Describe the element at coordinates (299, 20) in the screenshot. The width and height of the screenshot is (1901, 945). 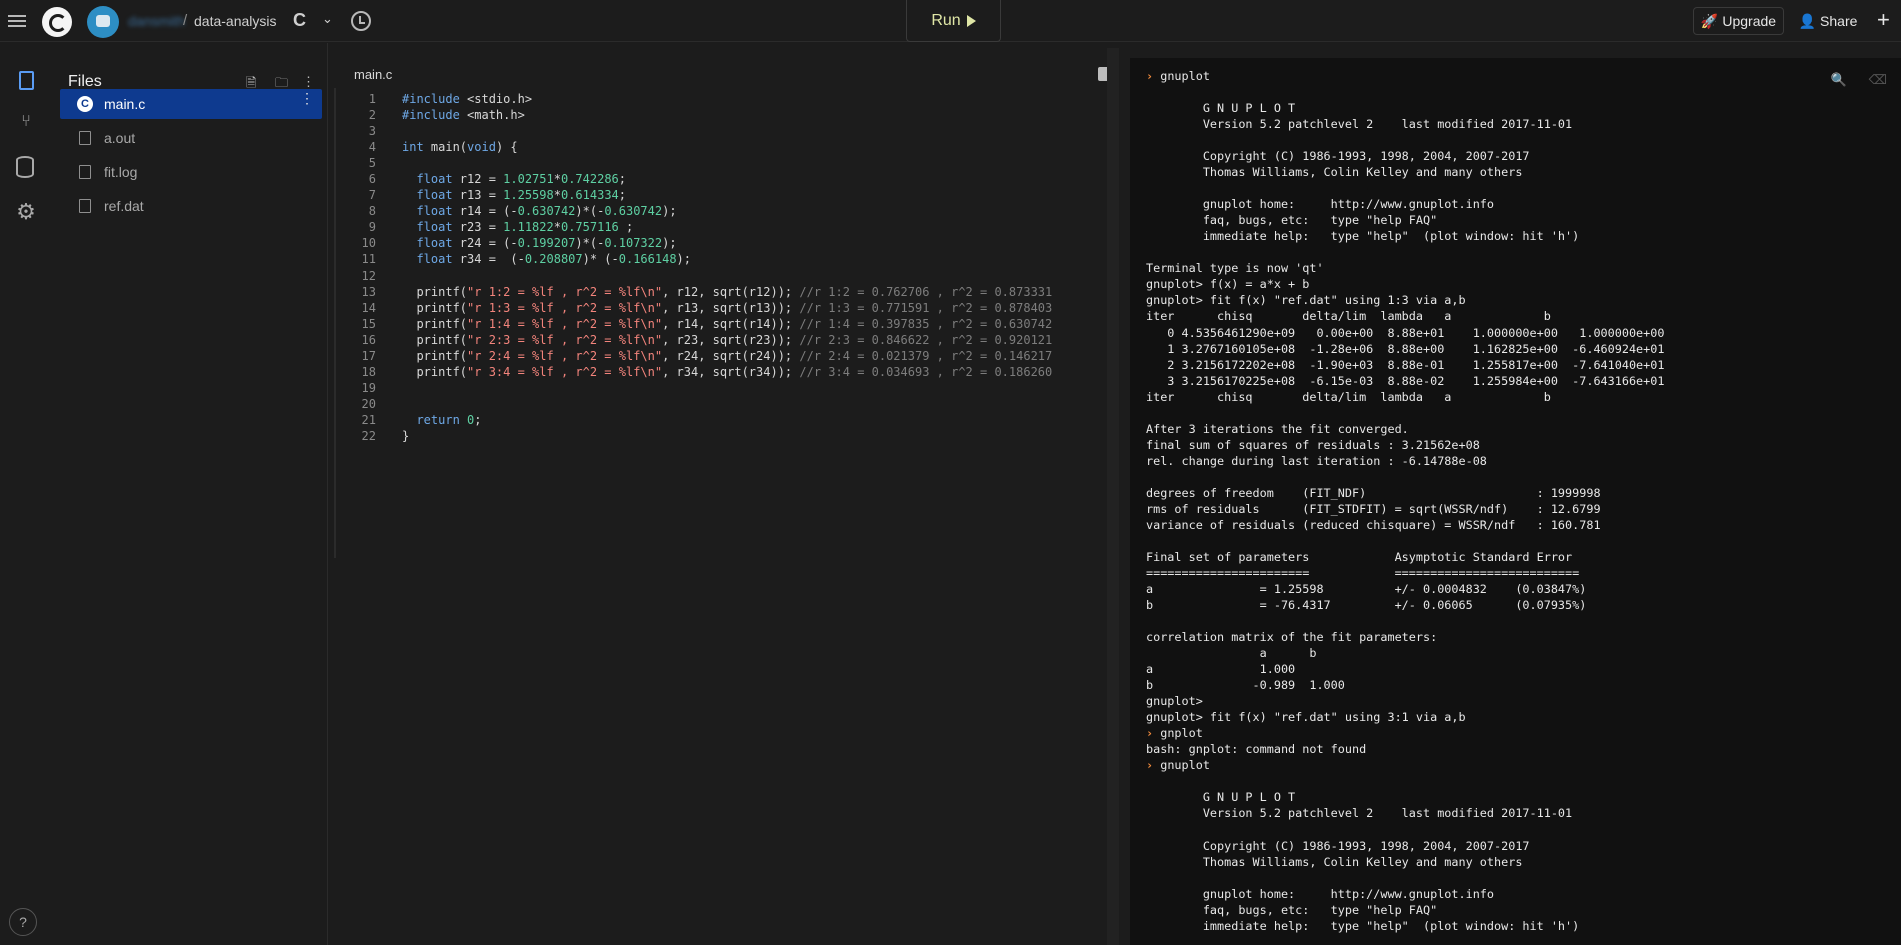
I see `language-c-icon: C` at that location.